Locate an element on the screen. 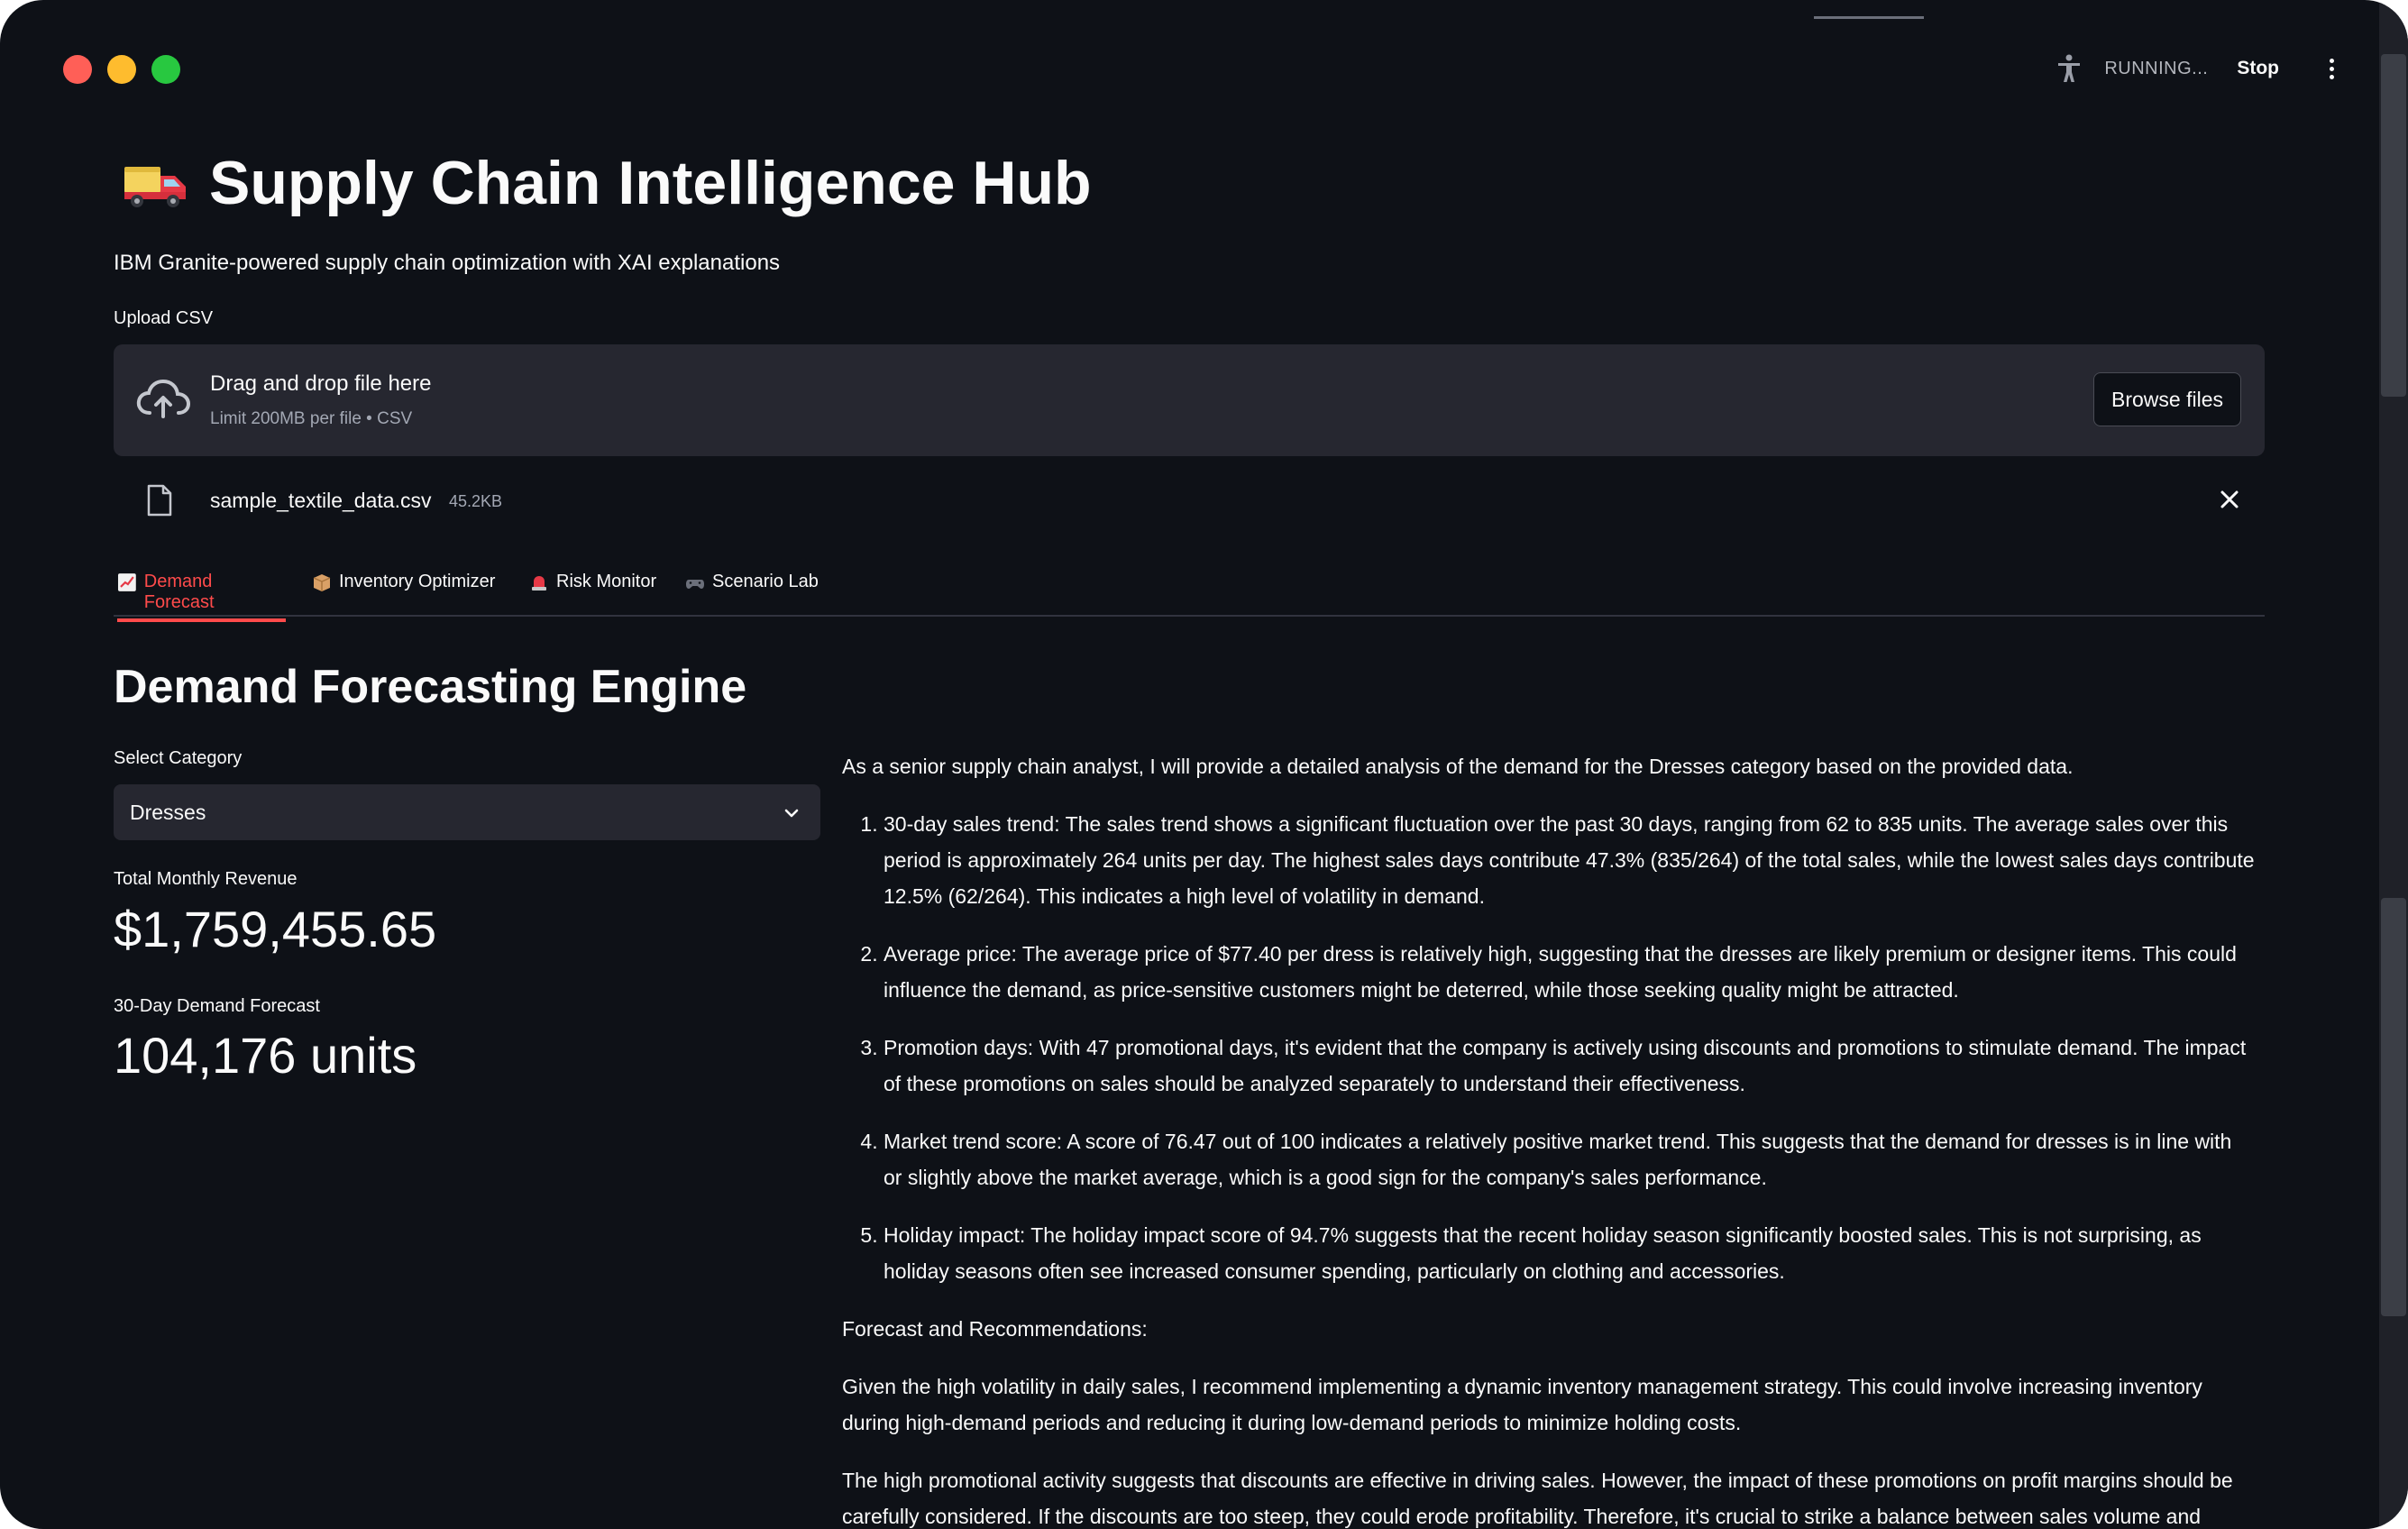  tab-label: Inventory Optimizer is located at coordinates (417, 581).